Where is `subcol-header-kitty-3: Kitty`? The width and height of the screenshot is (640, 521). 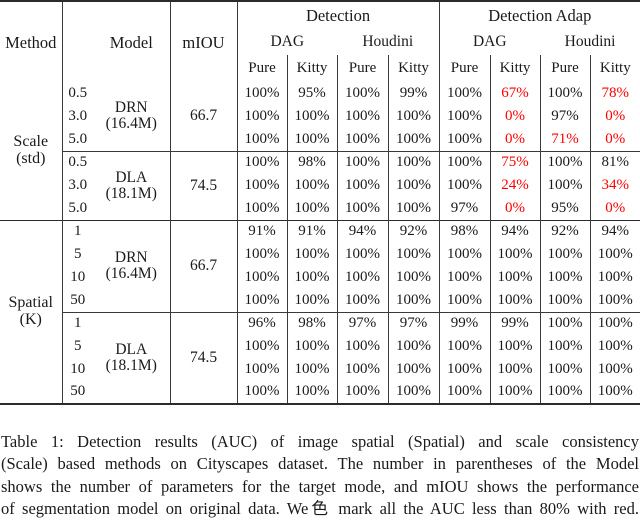
subcol-header-kitty-3: Kitty is located at coordinates (515, 68).